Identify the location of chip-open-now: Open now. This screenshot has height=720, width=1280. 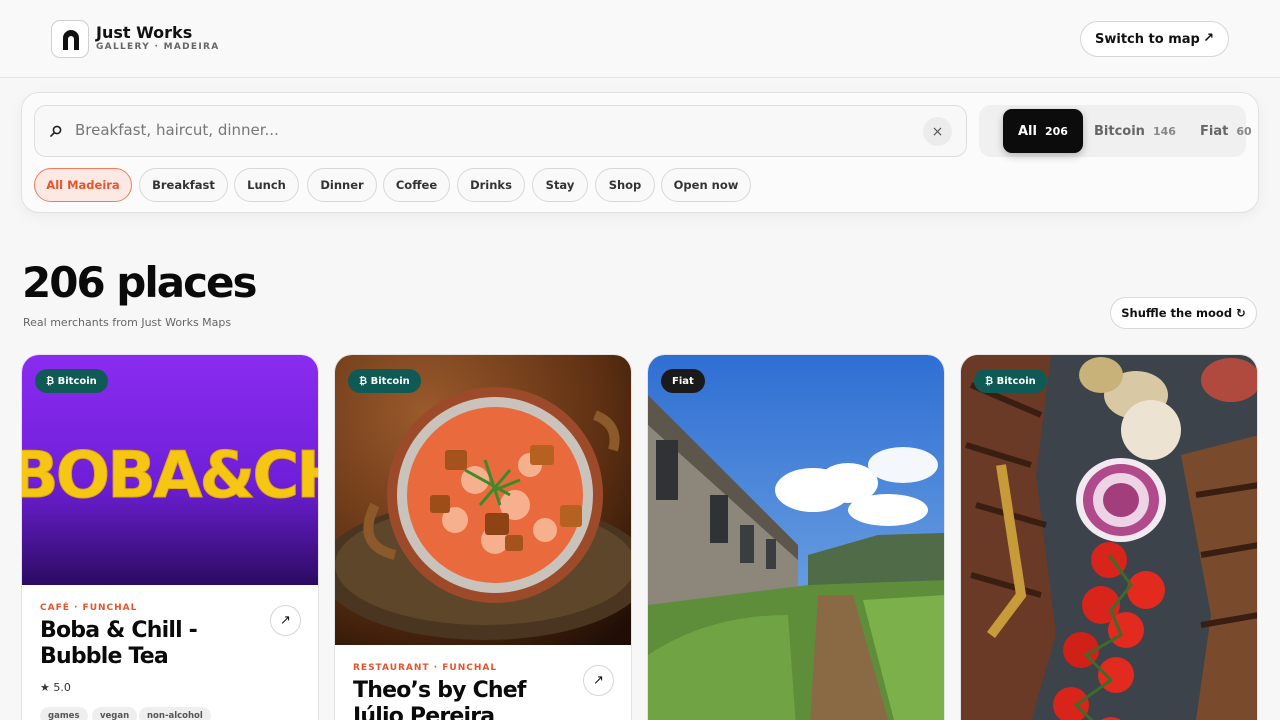
(706, 185).